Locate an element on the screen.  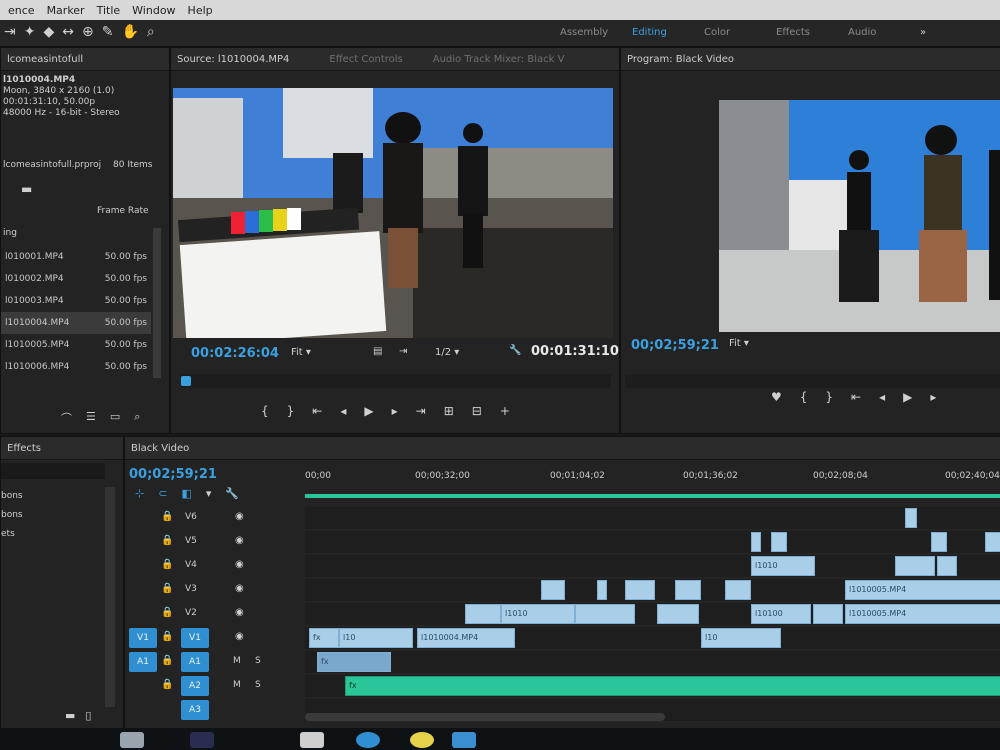
source-resolution-dropdown: 1/2 ▾ is located at coordinates (447, 352).